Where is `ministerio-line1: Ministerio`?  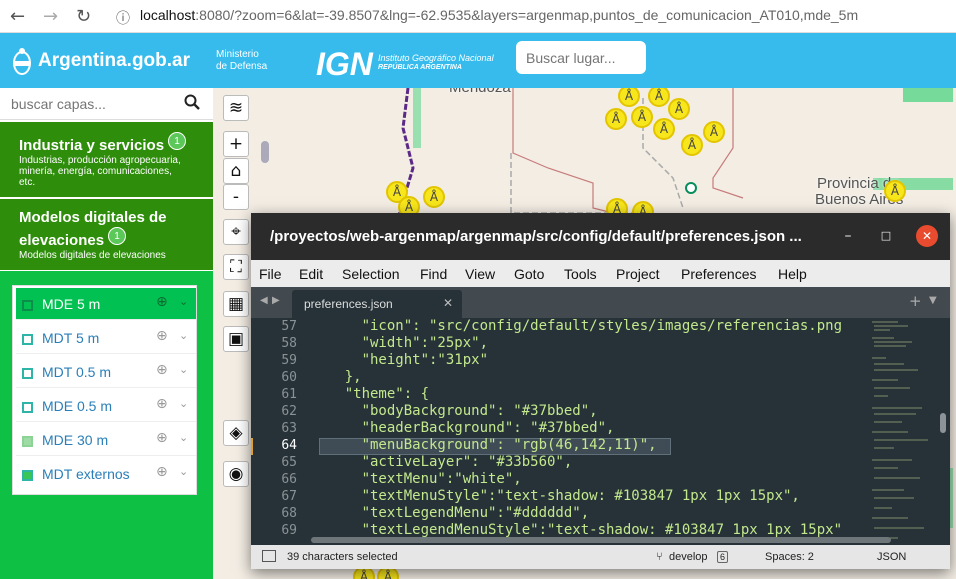 ministerio-line1: Ministerio is located at coordinates (237, 54).